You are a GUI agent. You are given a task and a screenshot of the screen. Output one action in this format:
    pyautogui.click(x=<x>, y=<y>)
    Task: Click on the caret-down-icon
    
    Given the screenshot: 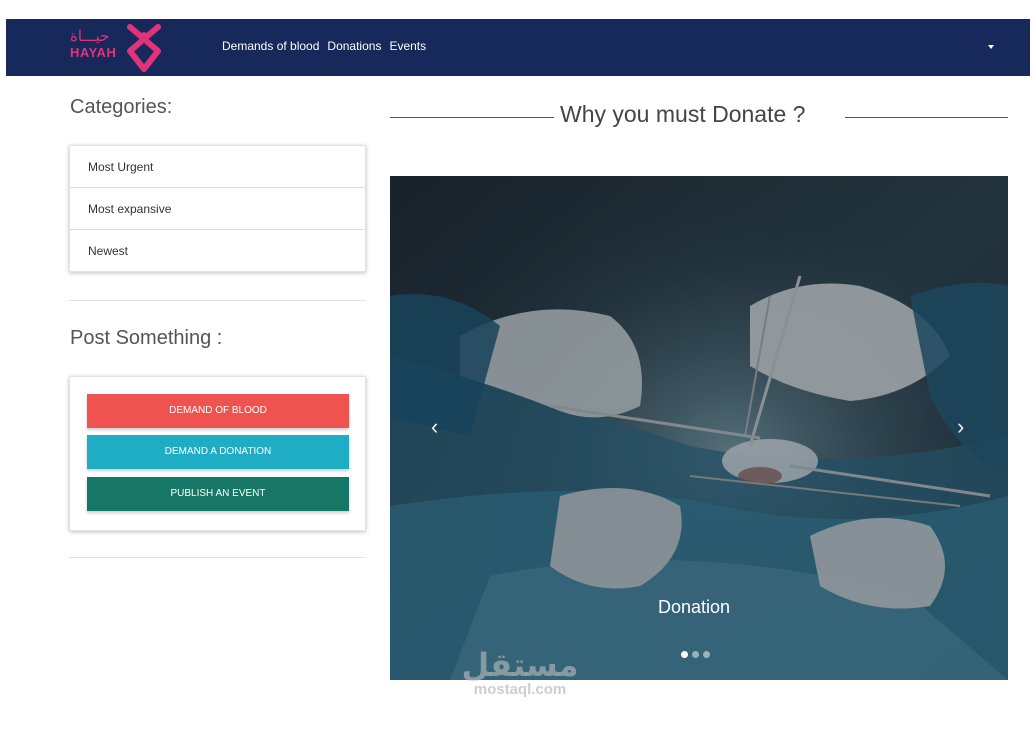 What is the action you would take?
    pyautogui.click(x=991, y=47)
    